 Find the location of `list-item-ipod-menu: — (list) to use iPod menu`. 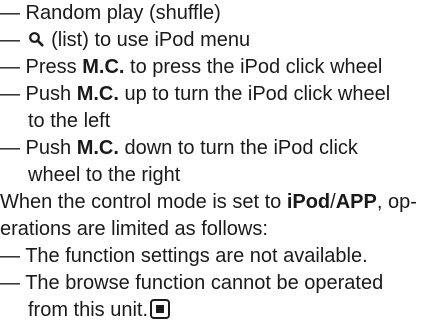

list-item-ipod-menu: — (list) to use iPod menu is located at coordinates (125, 40).